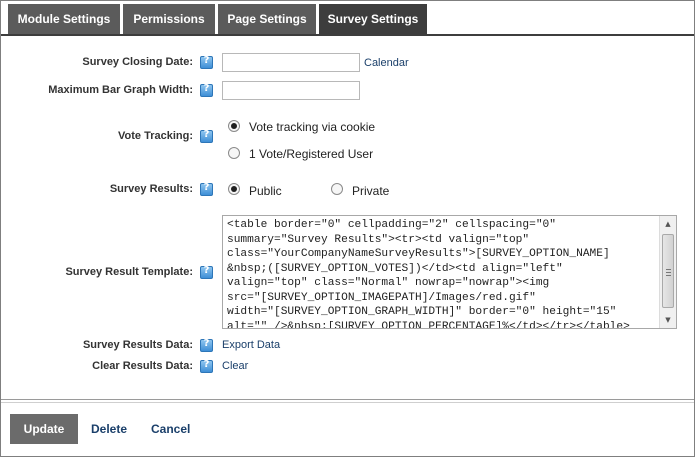 The width and height of the screenshot is (695, 457). I want to click on max-bar-width-input, so click(291, 90).